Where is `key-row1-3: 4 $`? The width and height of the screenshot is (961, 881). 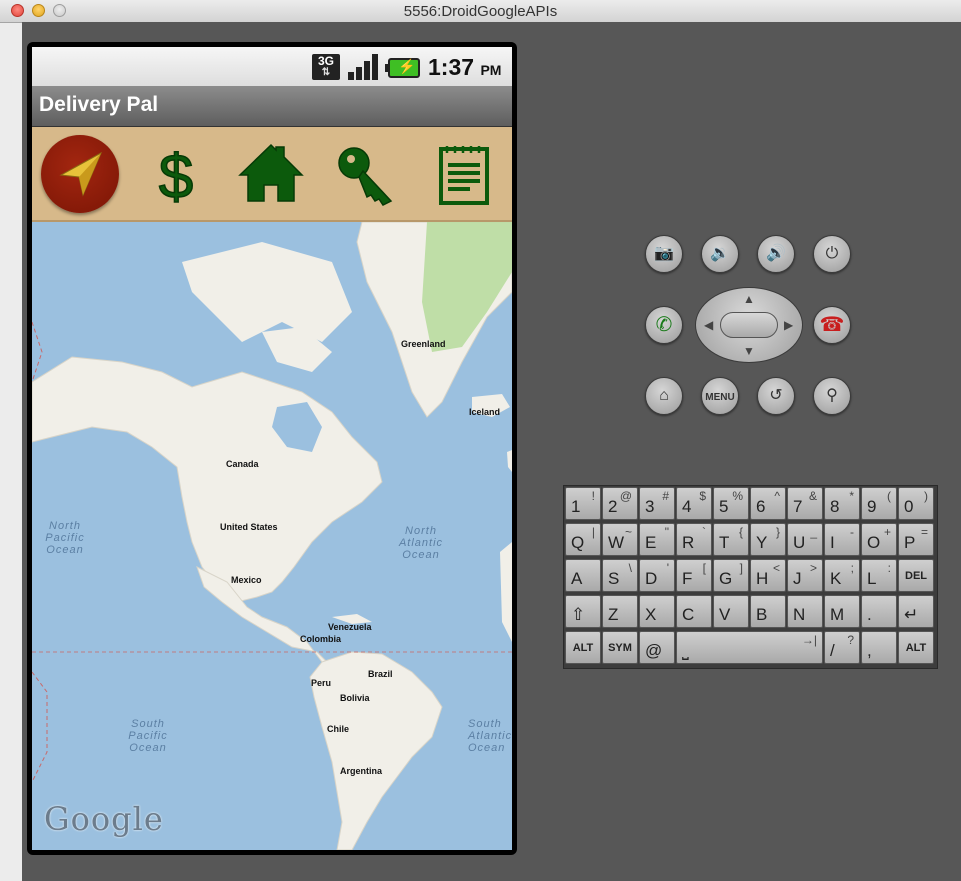
key-row1-3: 4 $ is located at coordinates (694, 503).